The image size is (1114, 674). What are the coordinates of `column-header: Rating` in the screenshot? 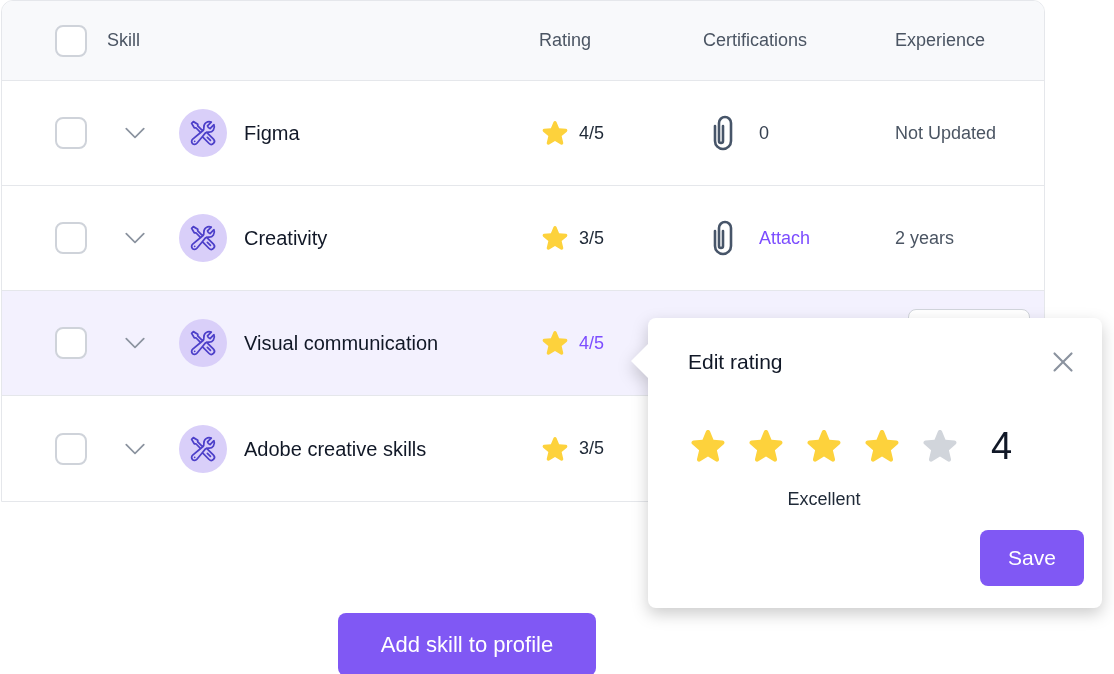 It's located at (565, 40).